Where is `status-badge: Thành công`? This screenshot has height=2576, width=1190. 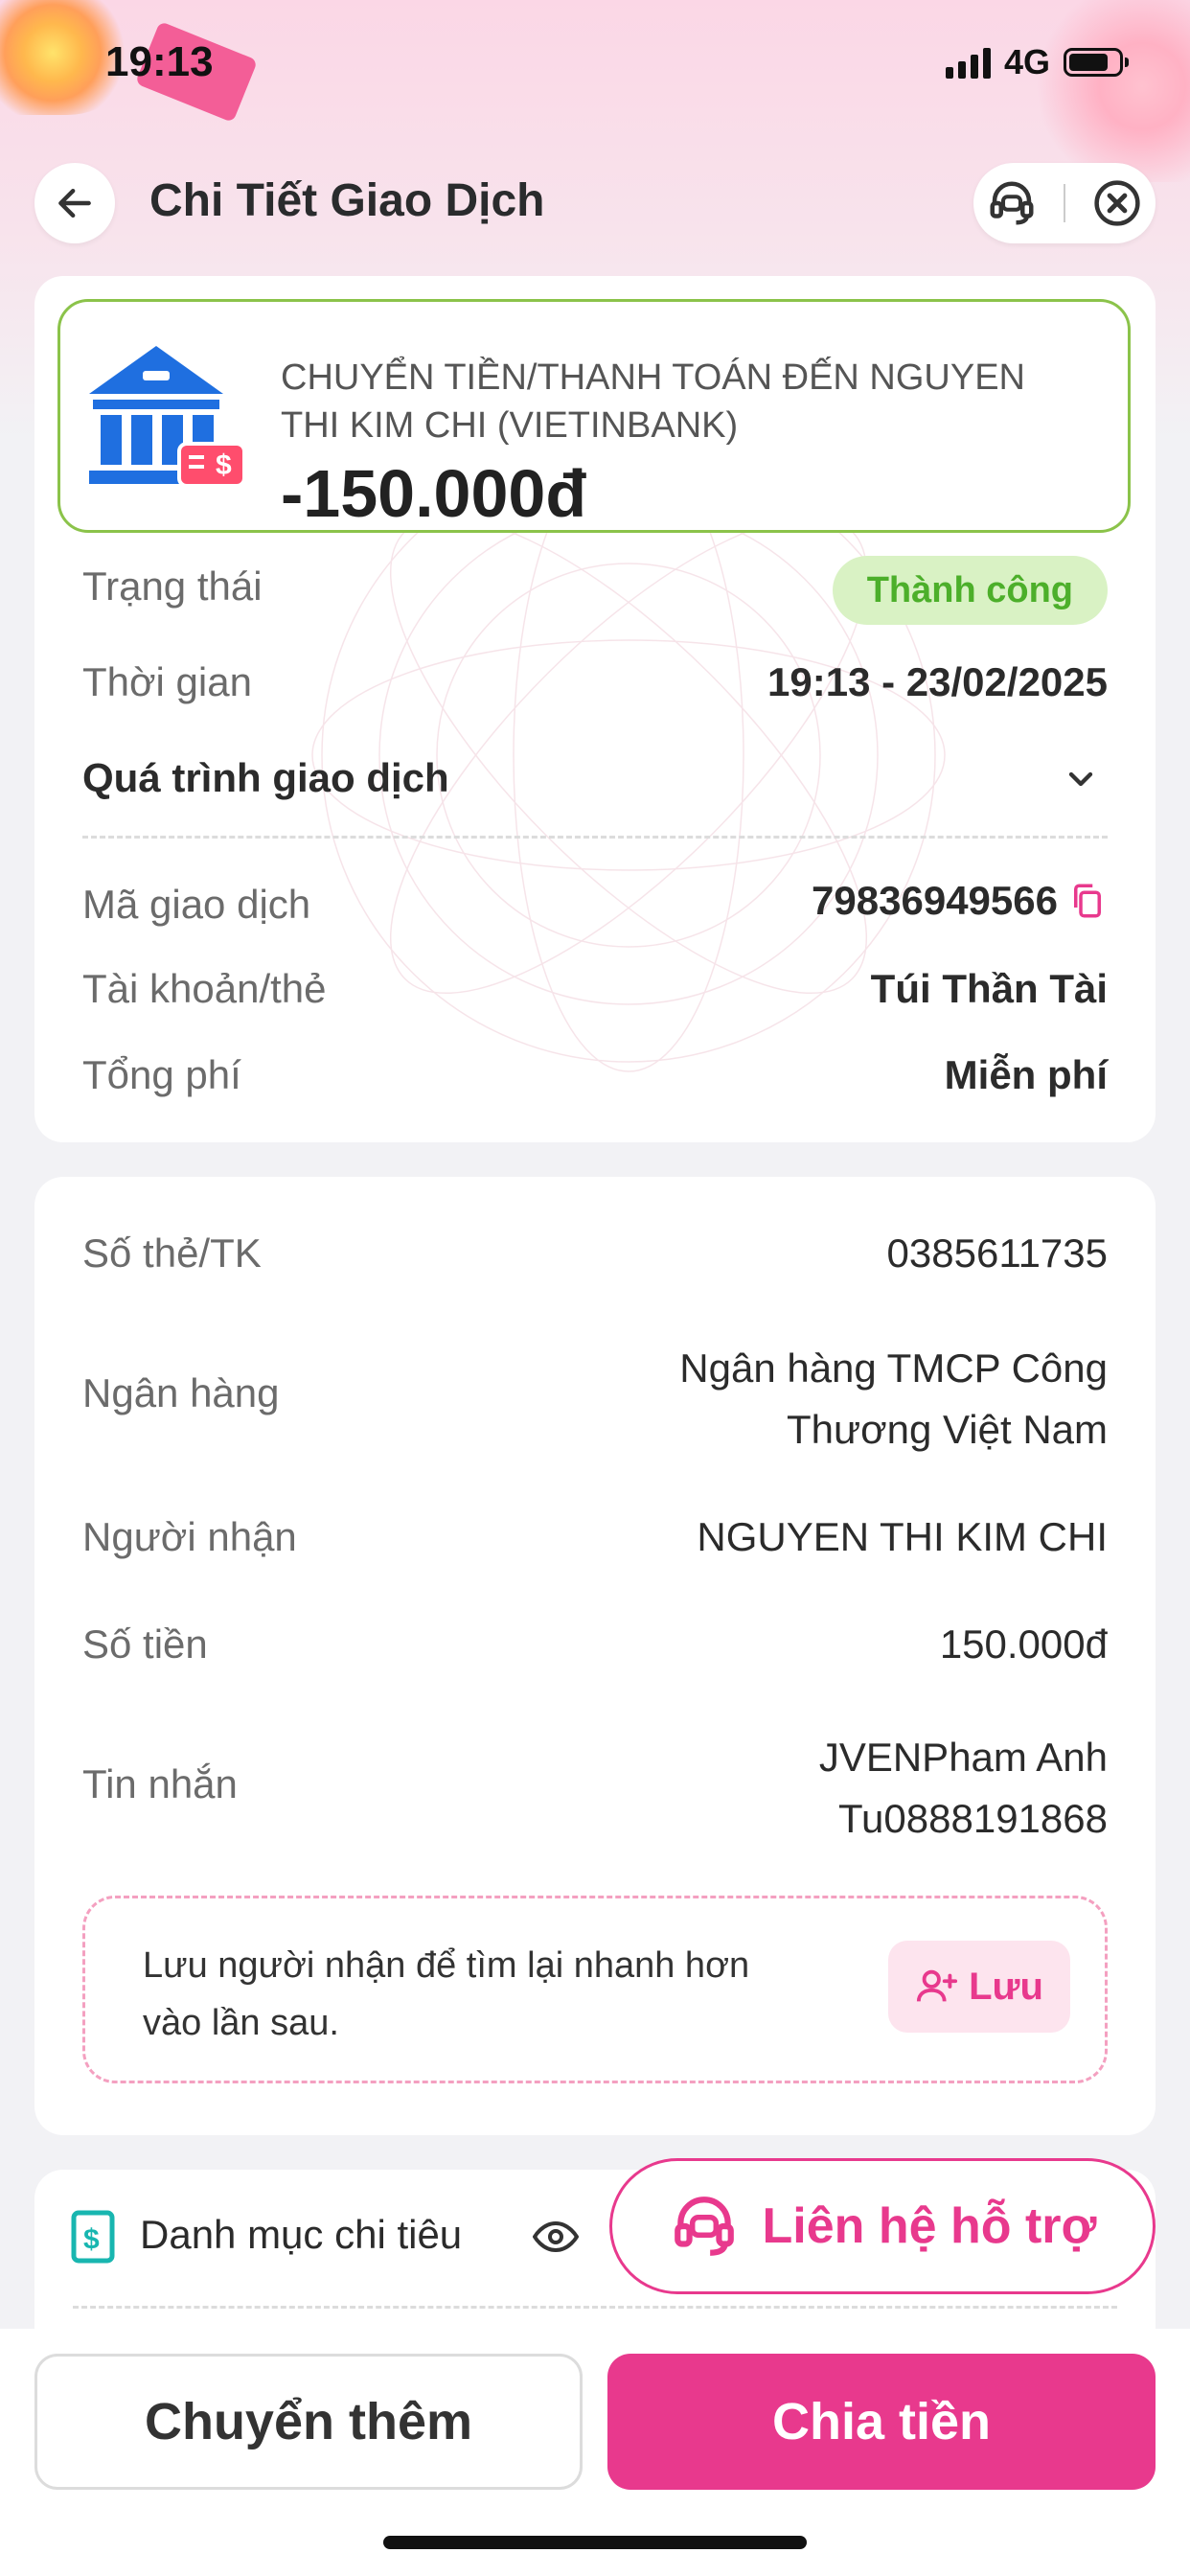
status-badge: Thành công is located at coordinates (970, 590).